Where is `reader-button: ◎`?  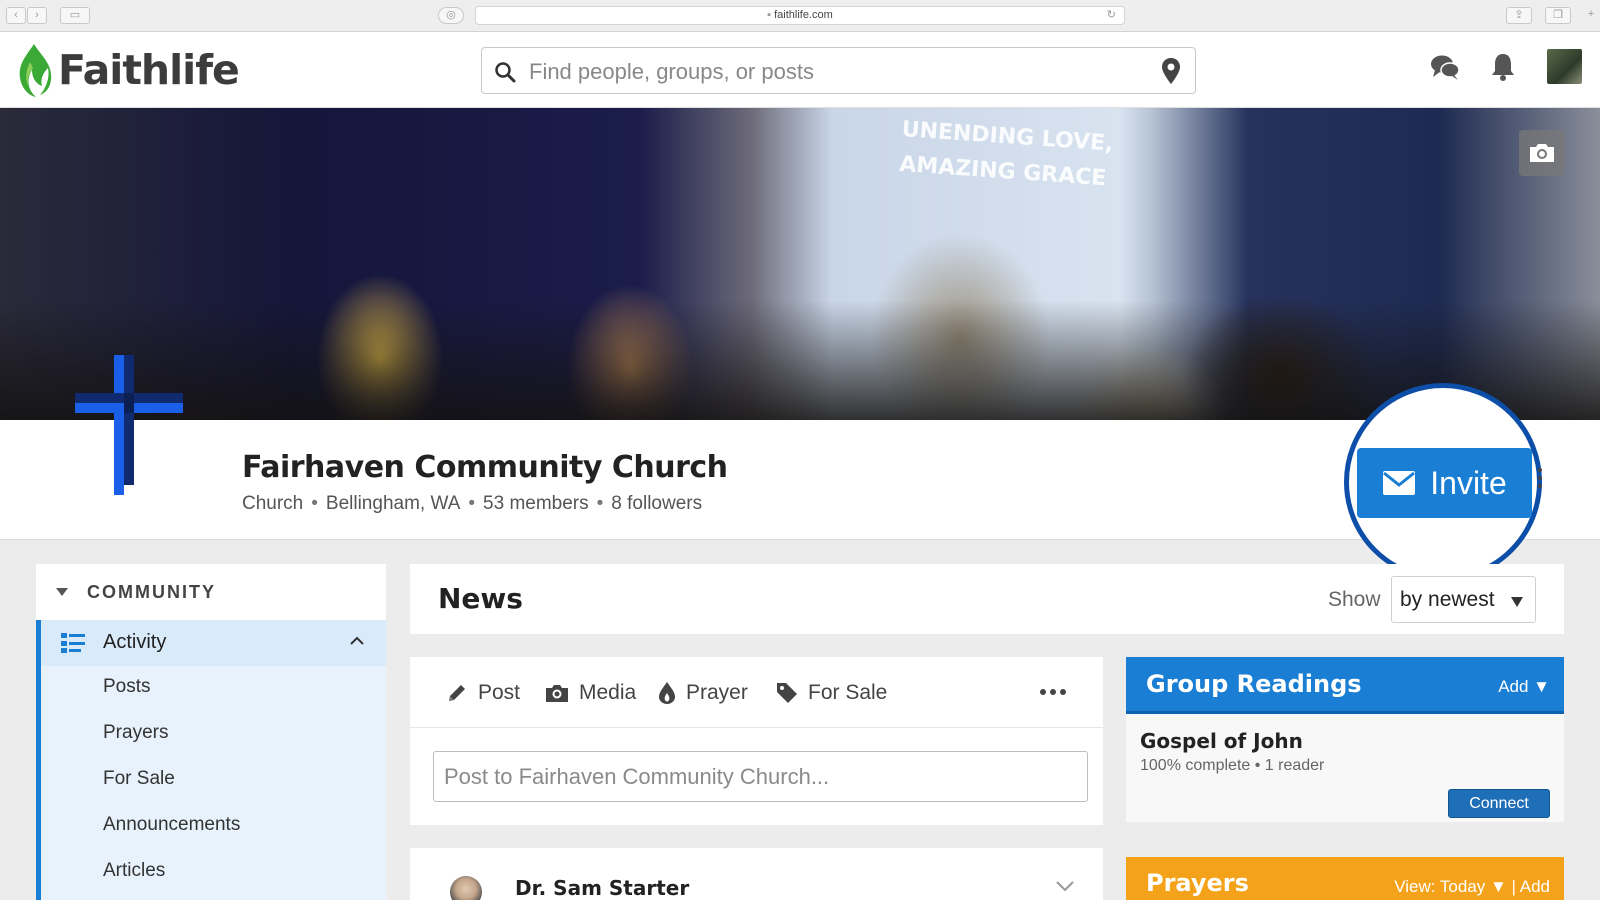 reader-button: ◎ is located at coordinates (451, 15).